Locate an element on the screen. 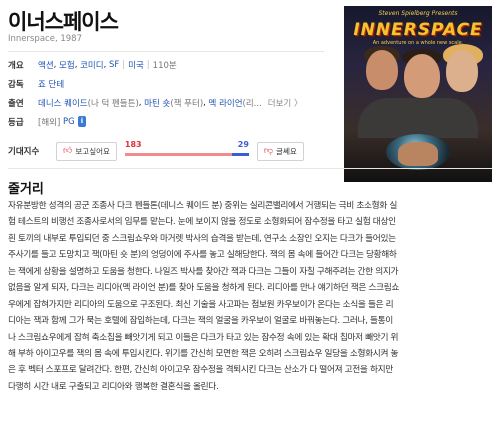 This screenshot has width=500, height=434. genre-link-comedy: 코미디 is located at coordinates (91, 65).